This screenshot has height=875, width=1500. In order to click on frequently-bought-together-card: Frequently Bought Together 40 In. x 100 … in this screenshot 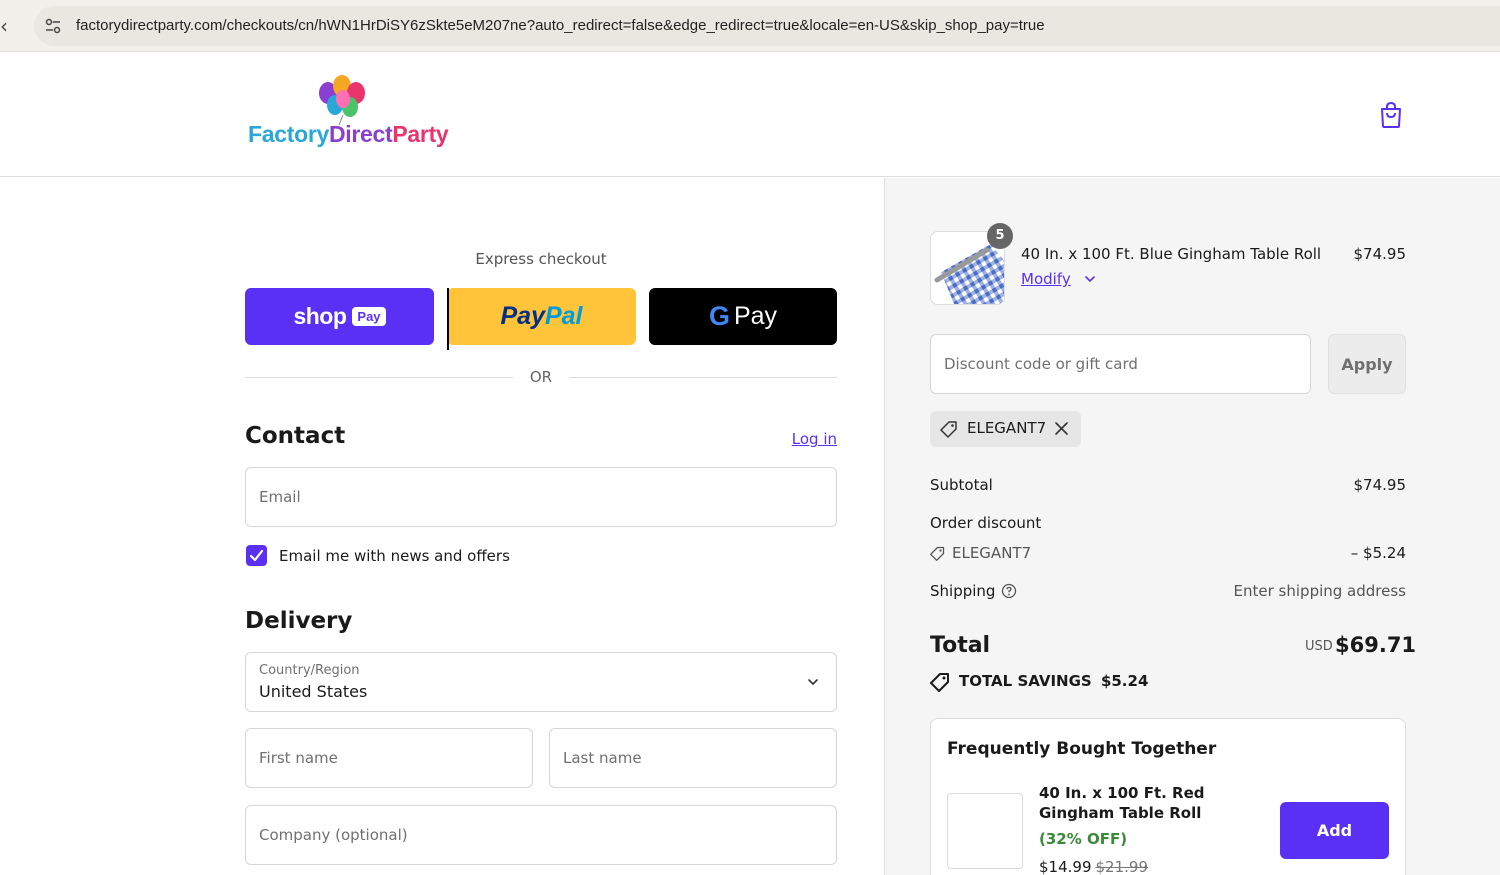, I will do `click(1168, 796)`.